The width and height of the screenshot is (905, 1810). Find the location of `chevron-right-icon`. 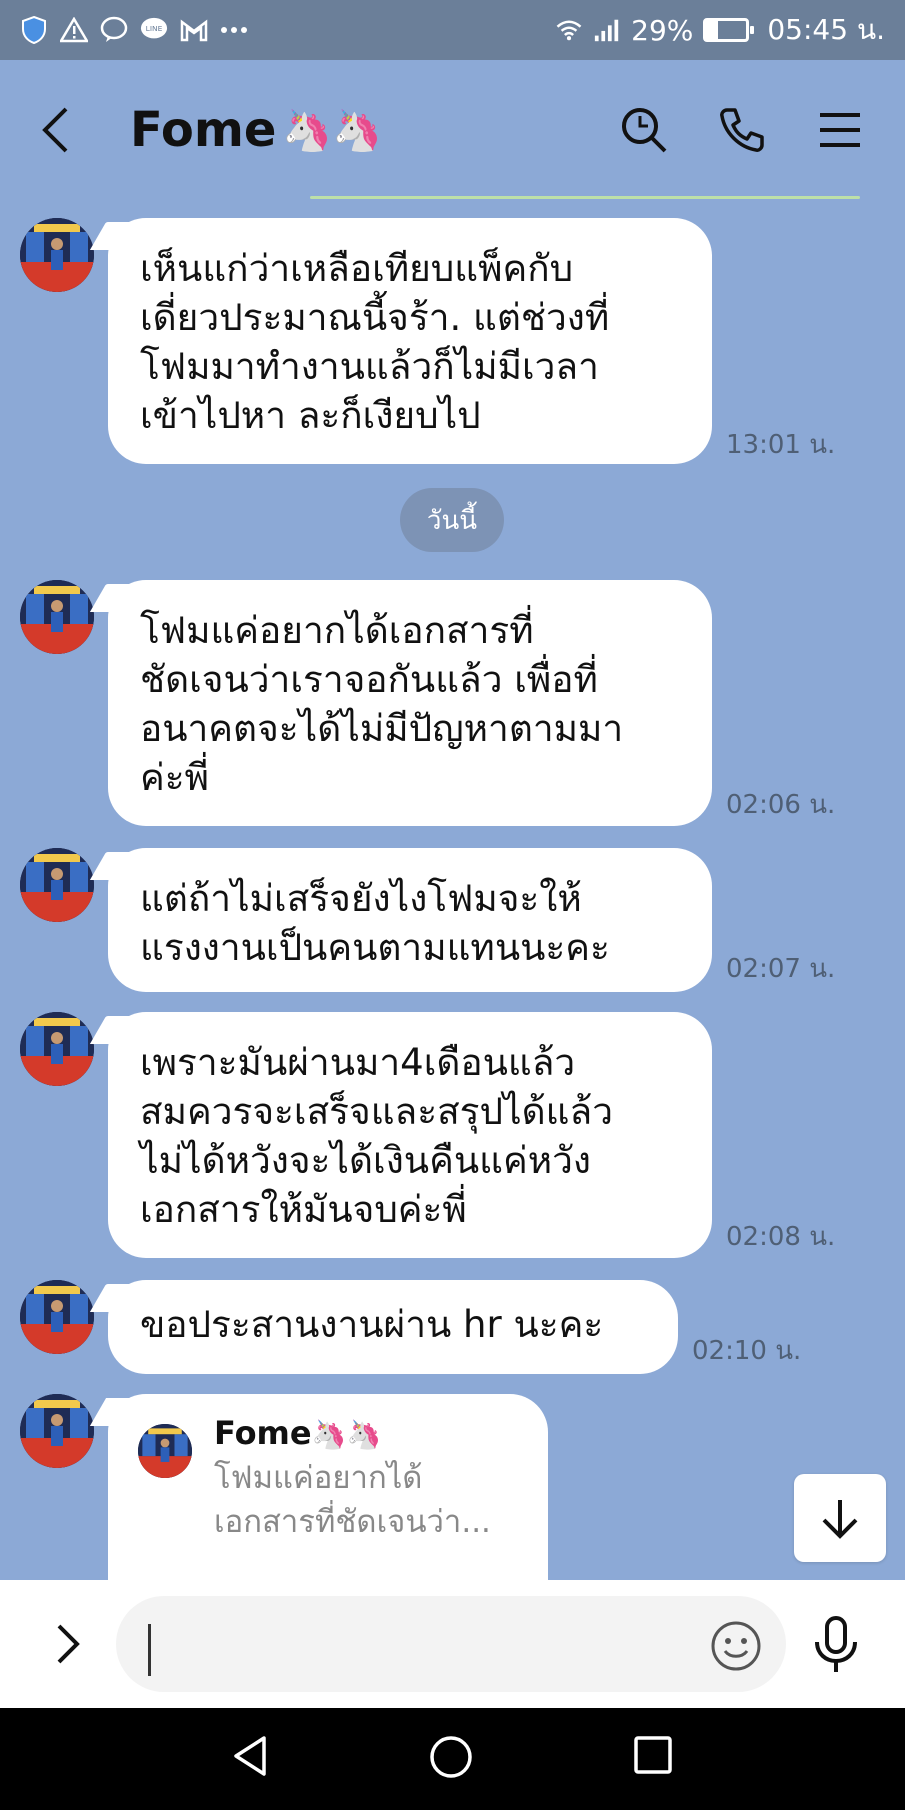

chevron-right-icon is located at coordinates (68, 1644).